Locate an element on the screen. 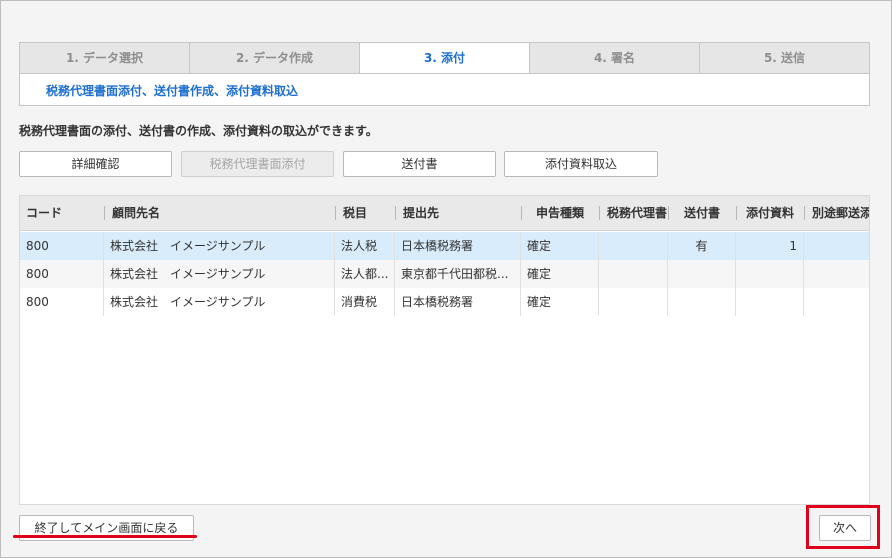 The image size is (892, 558). table-row: 800 株式会社 イメージサンプル 消費税 日本橋税務署 確定 is located at coordinates (444, 302).